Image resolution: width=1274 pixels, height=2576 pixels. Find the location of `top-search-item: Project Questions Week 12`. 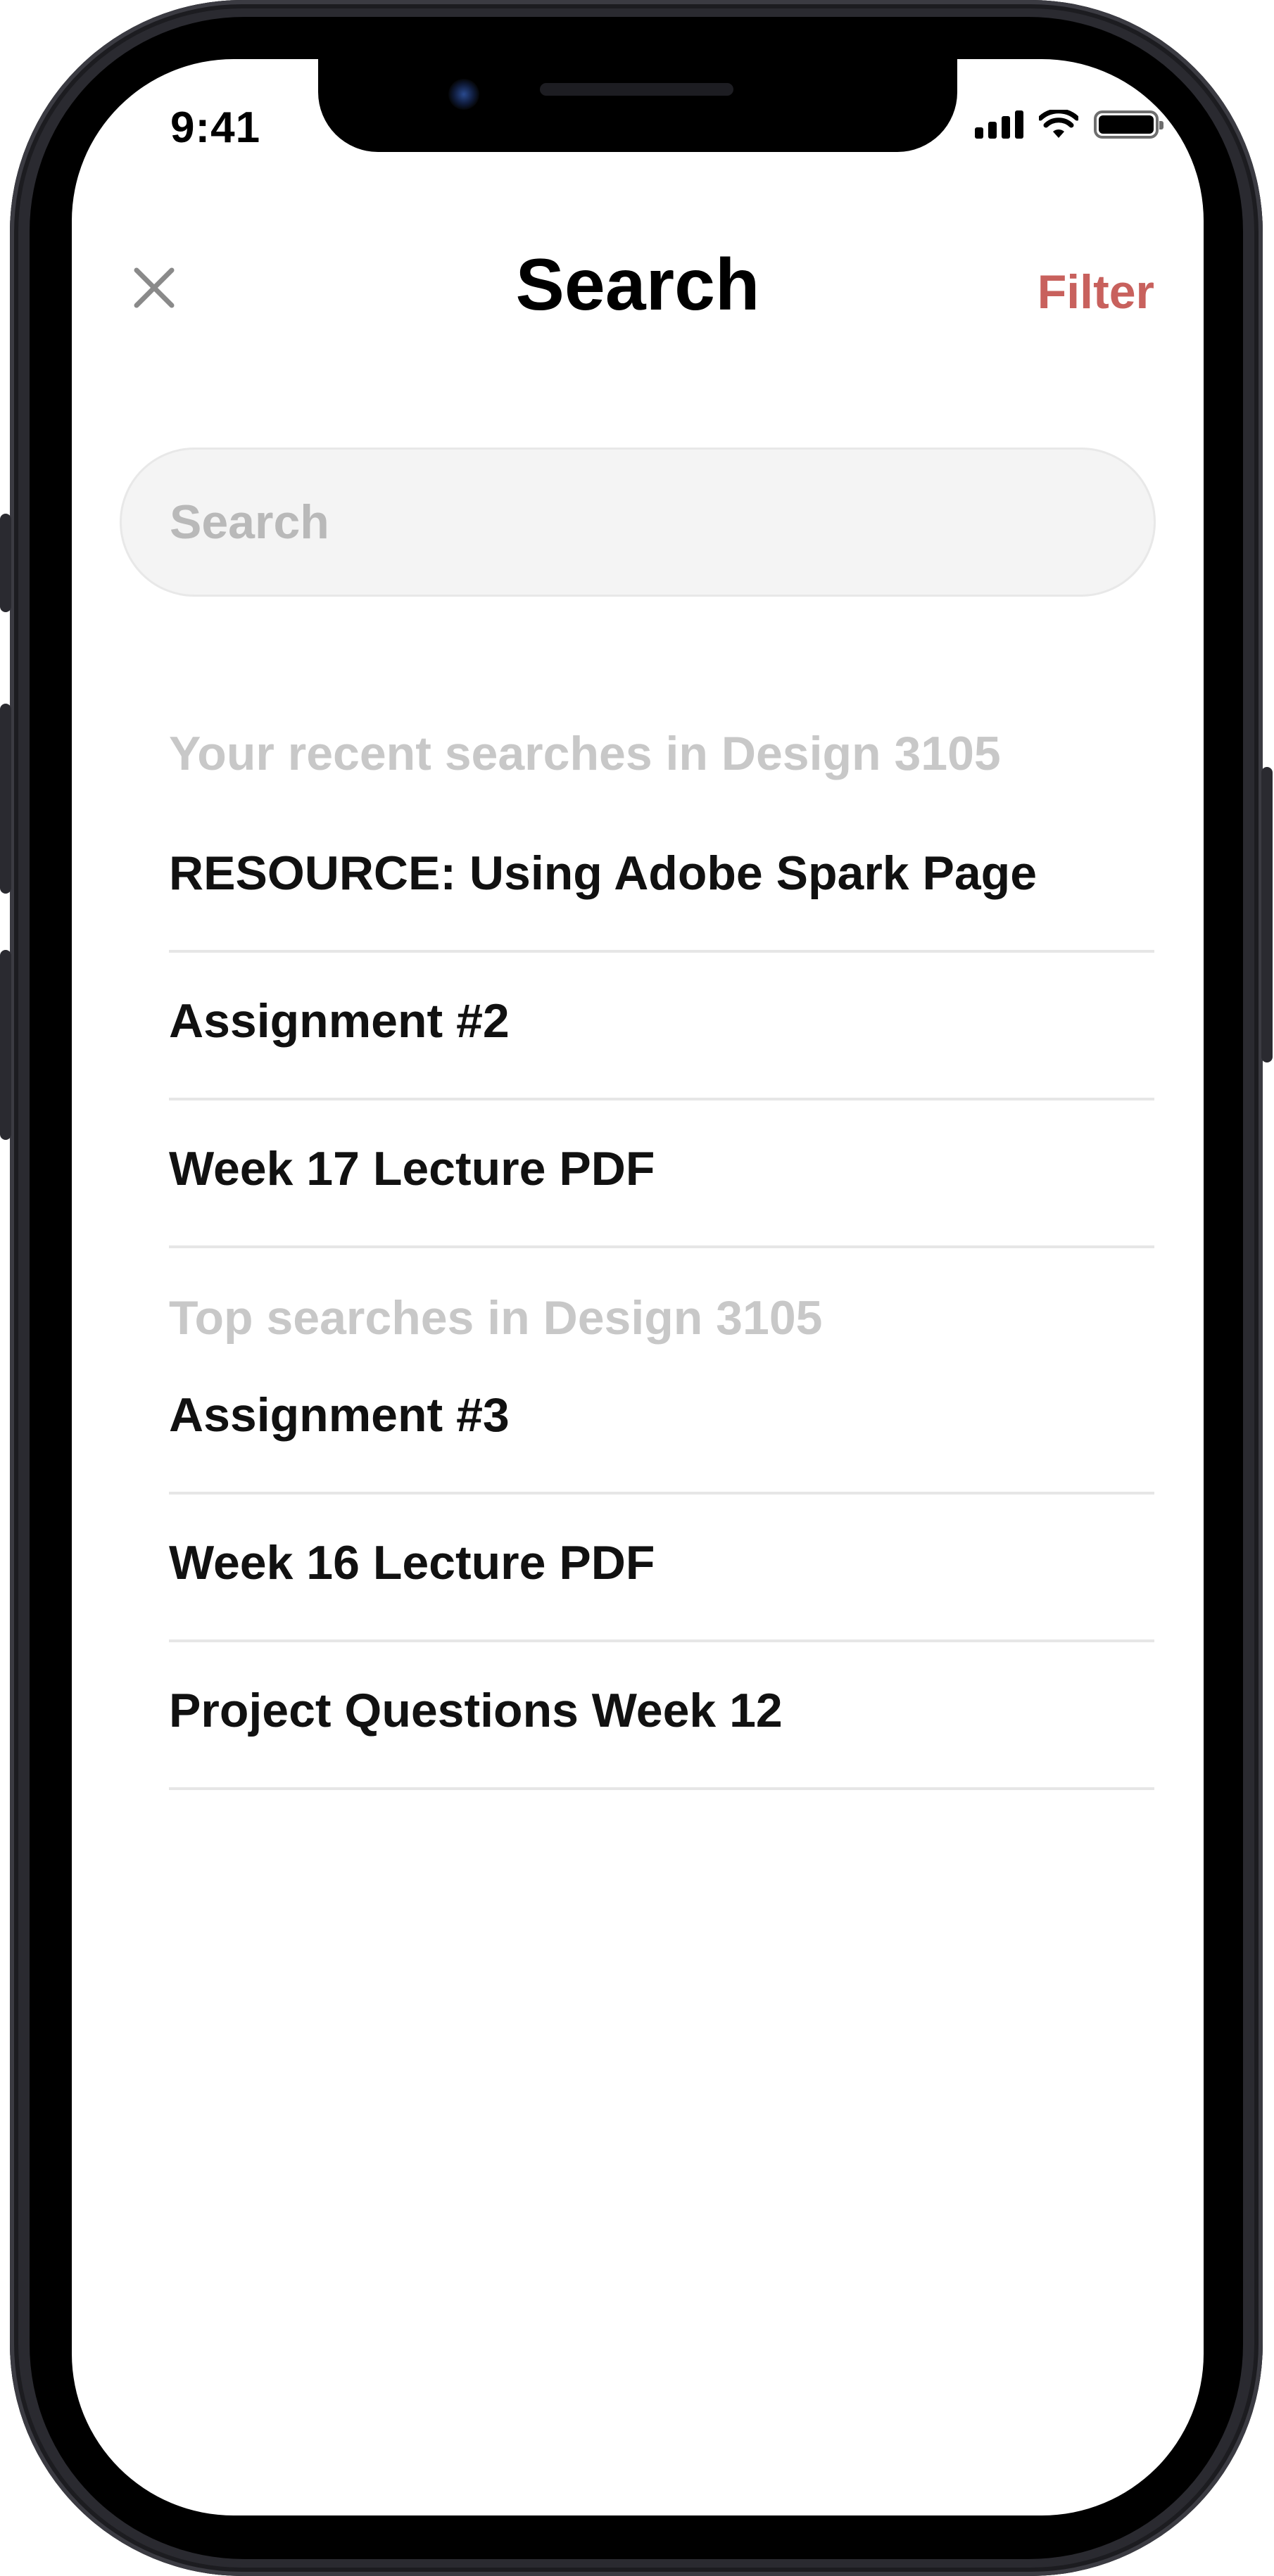

top-search-item: Project Questions Week 12 is located at coordinates (662, 1716).